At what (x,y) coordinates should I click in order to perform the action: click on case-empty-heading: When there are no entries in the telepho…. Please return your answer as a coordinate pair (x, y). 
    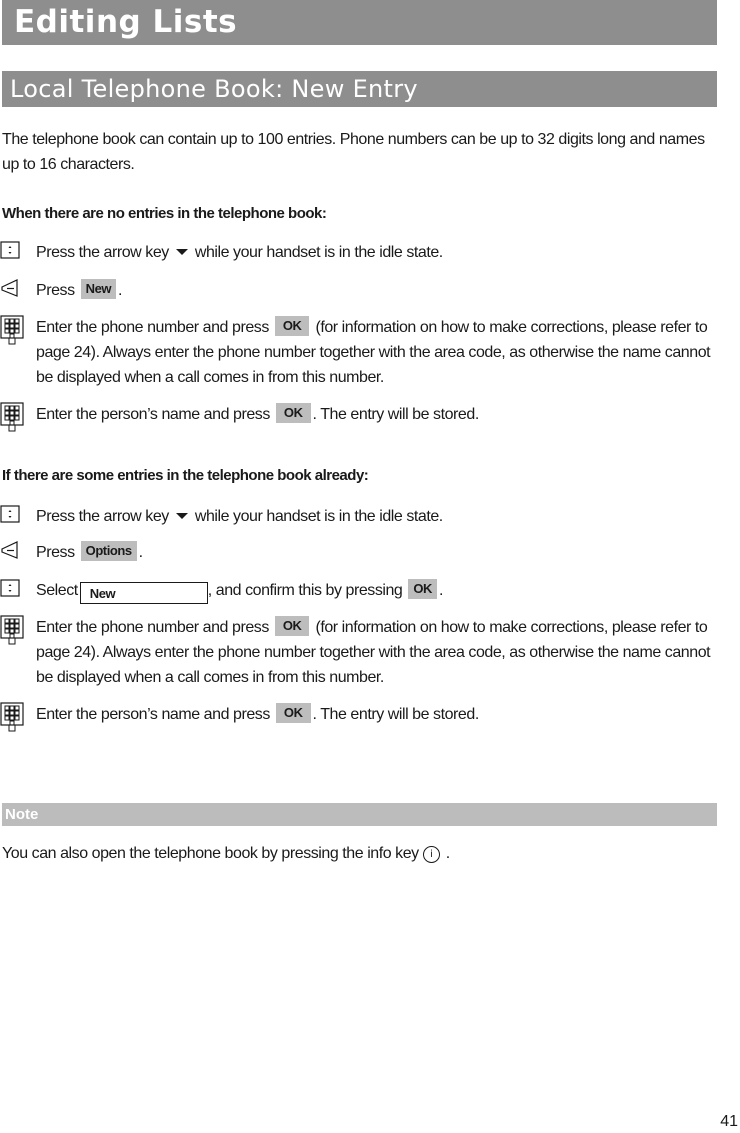
    Looking at the image, I should click on (164, 213).